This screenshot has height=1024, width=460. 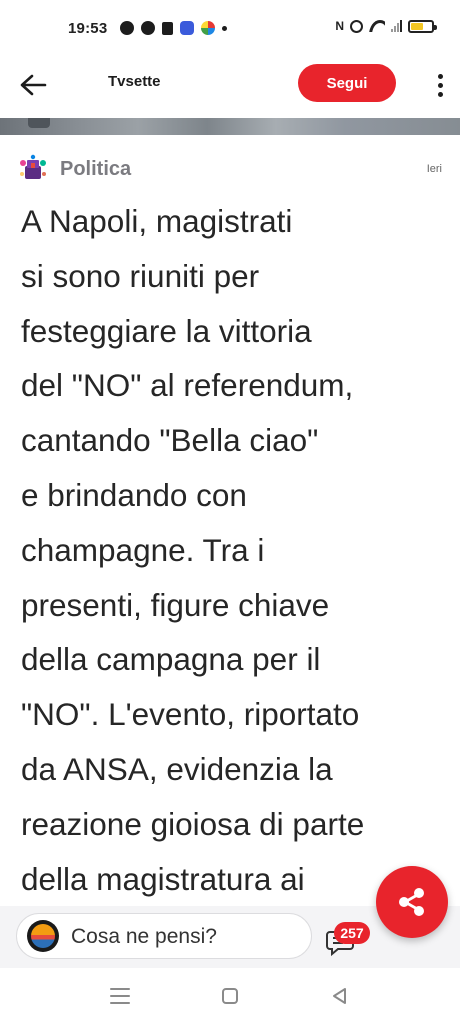 I want to click on article-text-line: cantando "Bella ciao", so click(x=170, y=440).